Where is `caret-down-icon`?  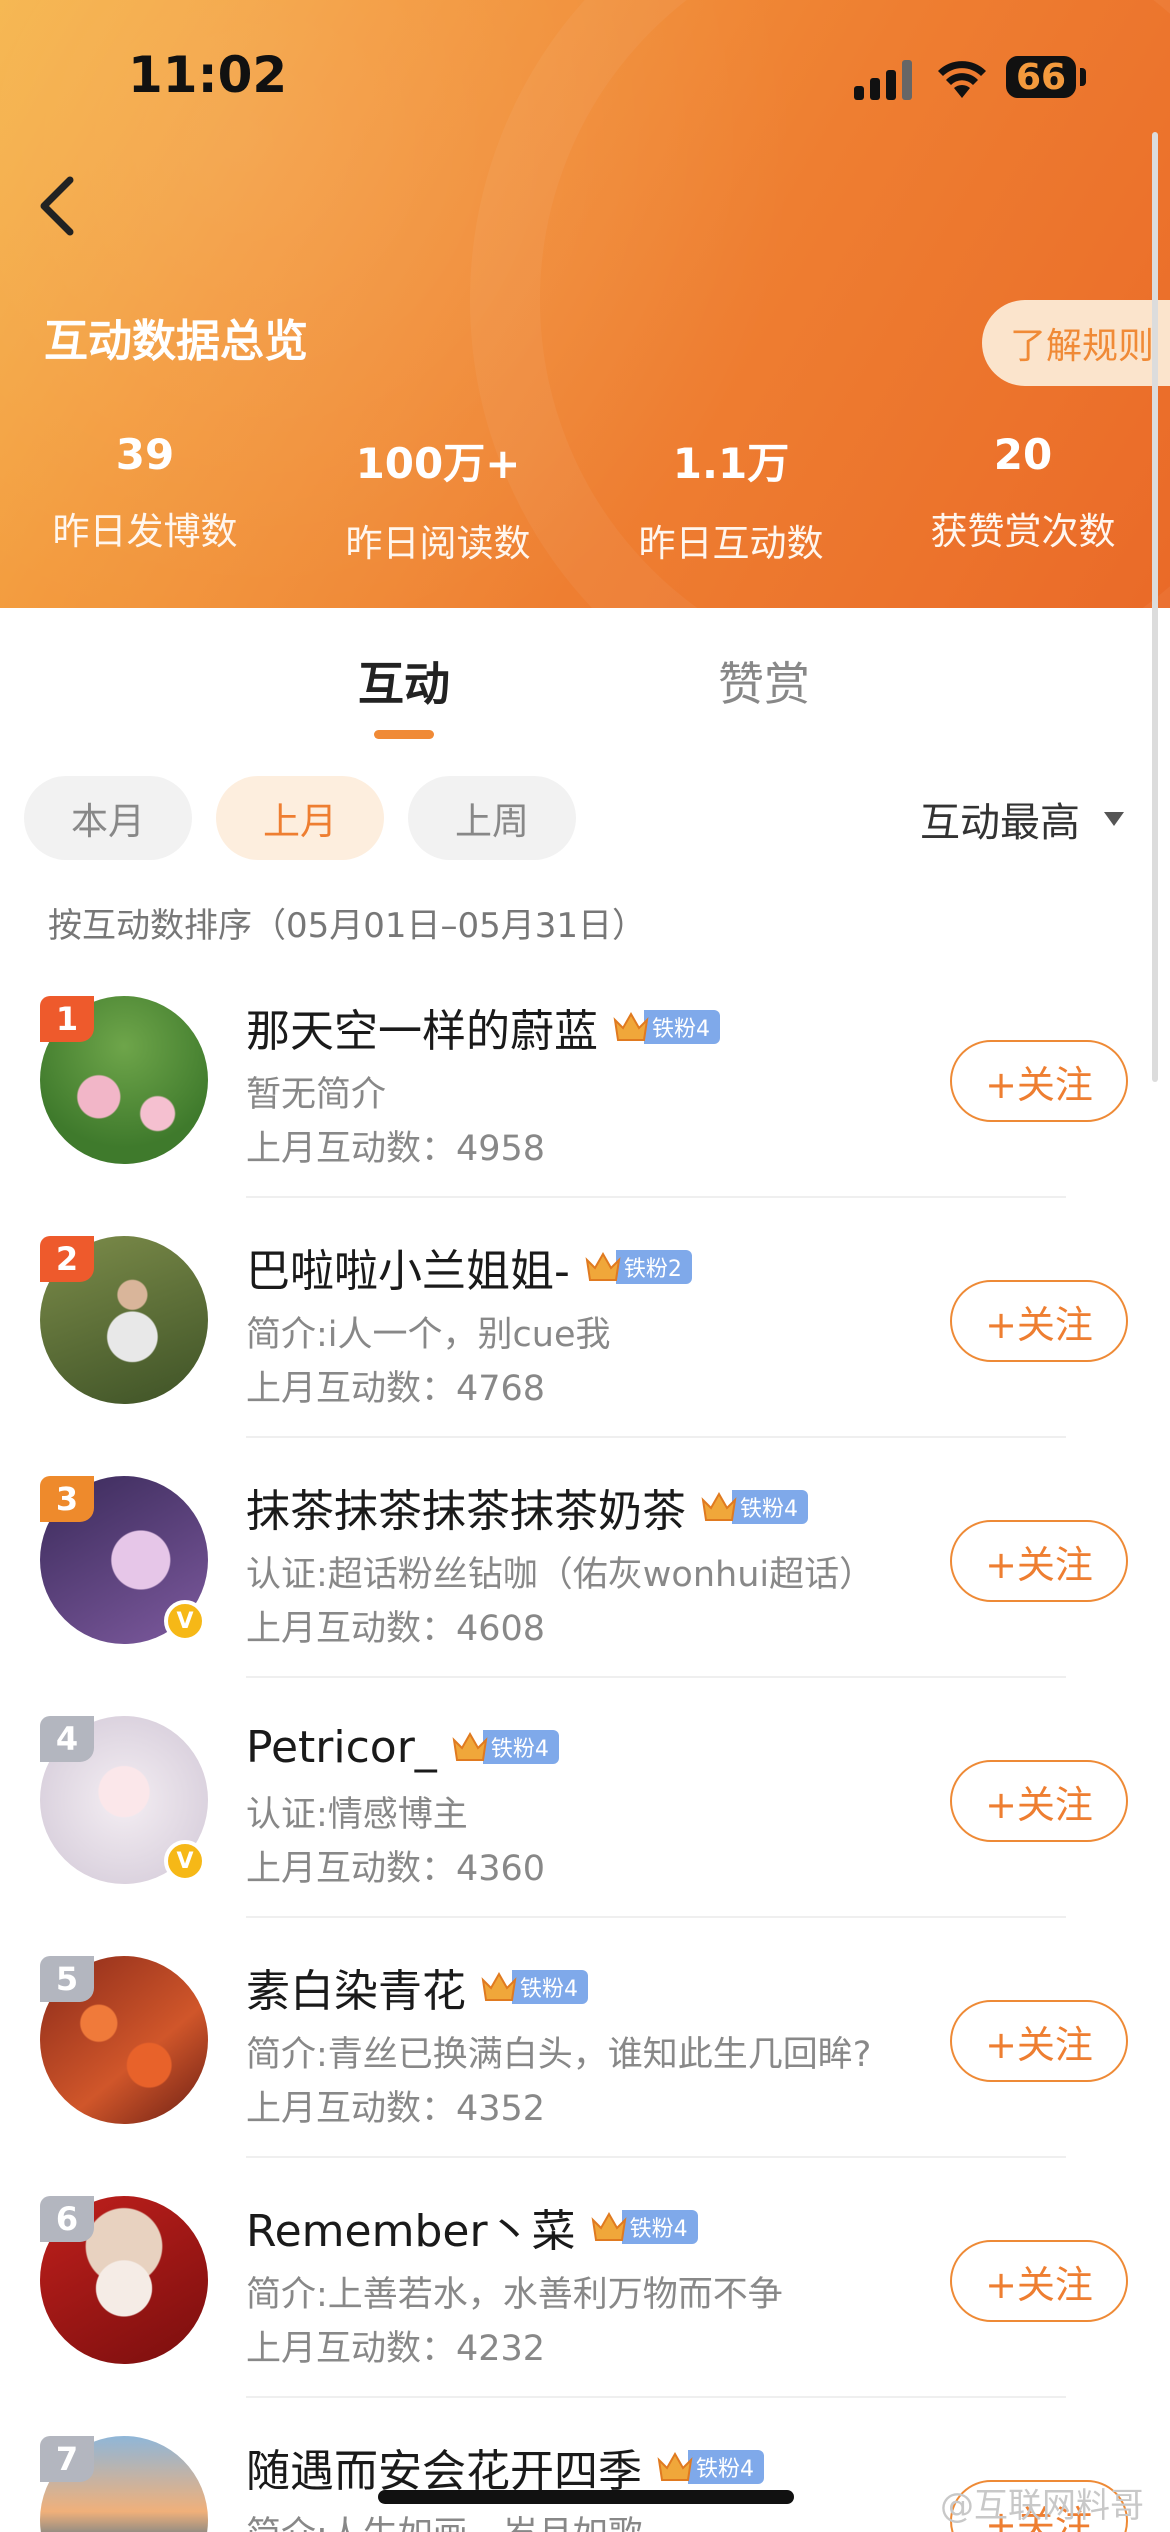
caret-down-icon is located at coordinates (1114, 819).